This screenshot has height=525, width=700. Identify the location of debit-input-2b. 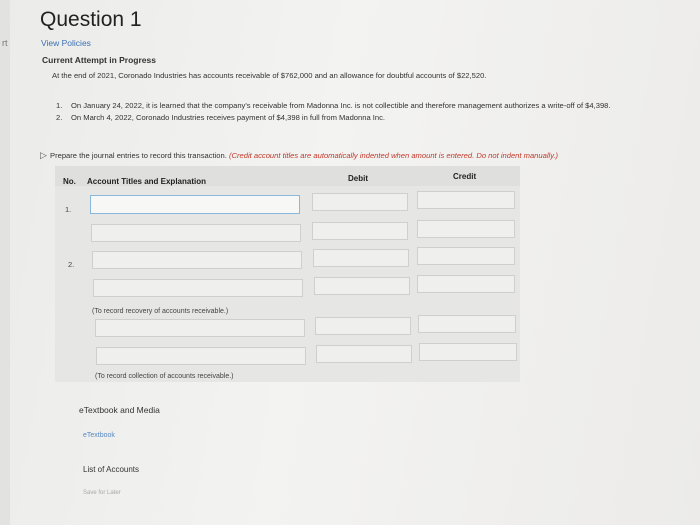
(362, 286).